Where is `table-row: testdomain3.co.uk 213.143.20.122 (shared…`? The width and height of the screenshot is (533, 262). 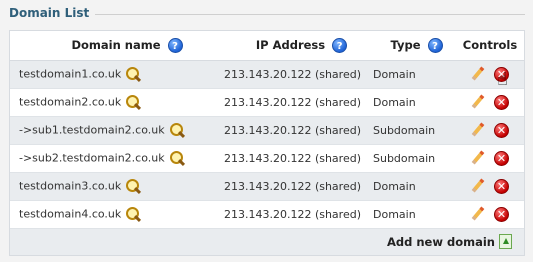 table-row: testdomain3.co.uk 213.143.20.122 (shared… is located at coordinates (267, 186).